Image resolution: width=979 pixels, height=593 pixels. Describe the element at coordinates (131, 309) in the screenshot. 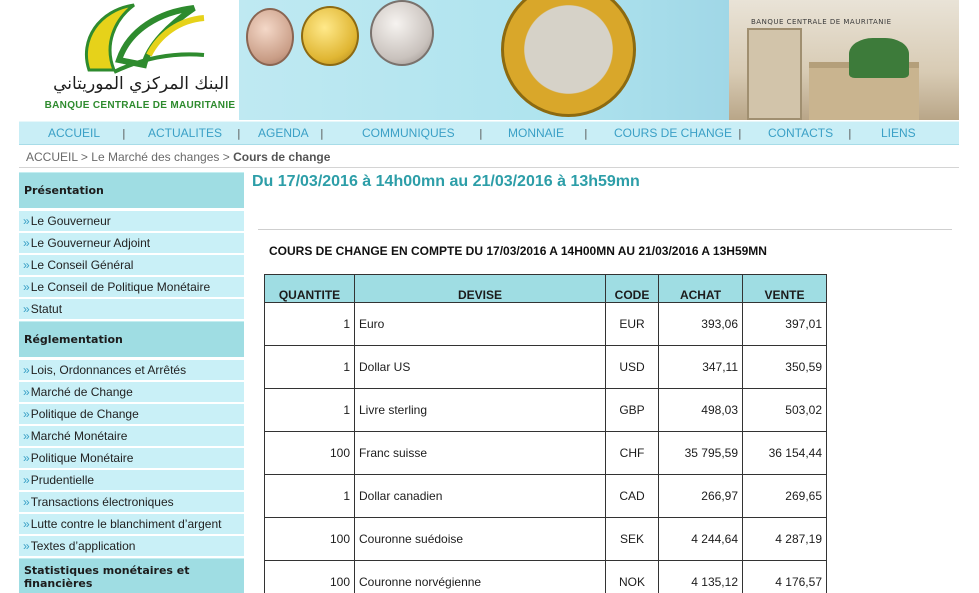

I see `sidebar-item-statut: » Statut` at that location.